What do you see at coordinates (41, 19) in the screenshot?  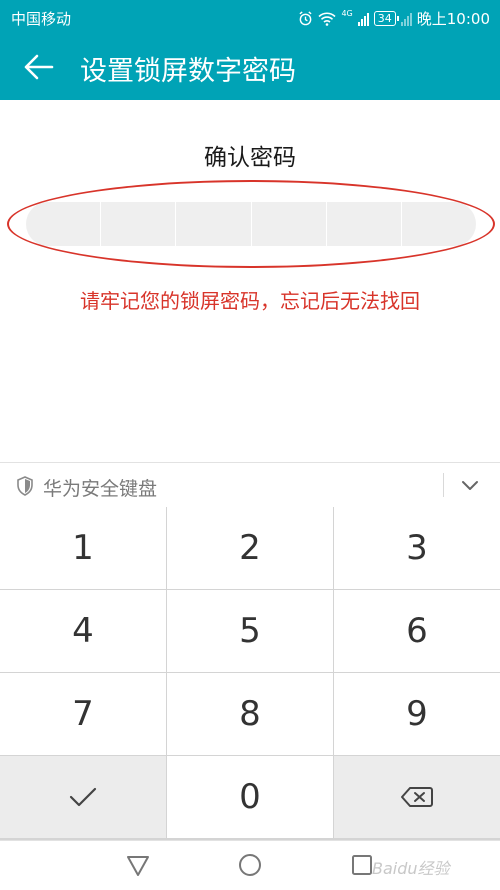 I see `carrier-label: 中国移动` at bounding box center [41, 19].